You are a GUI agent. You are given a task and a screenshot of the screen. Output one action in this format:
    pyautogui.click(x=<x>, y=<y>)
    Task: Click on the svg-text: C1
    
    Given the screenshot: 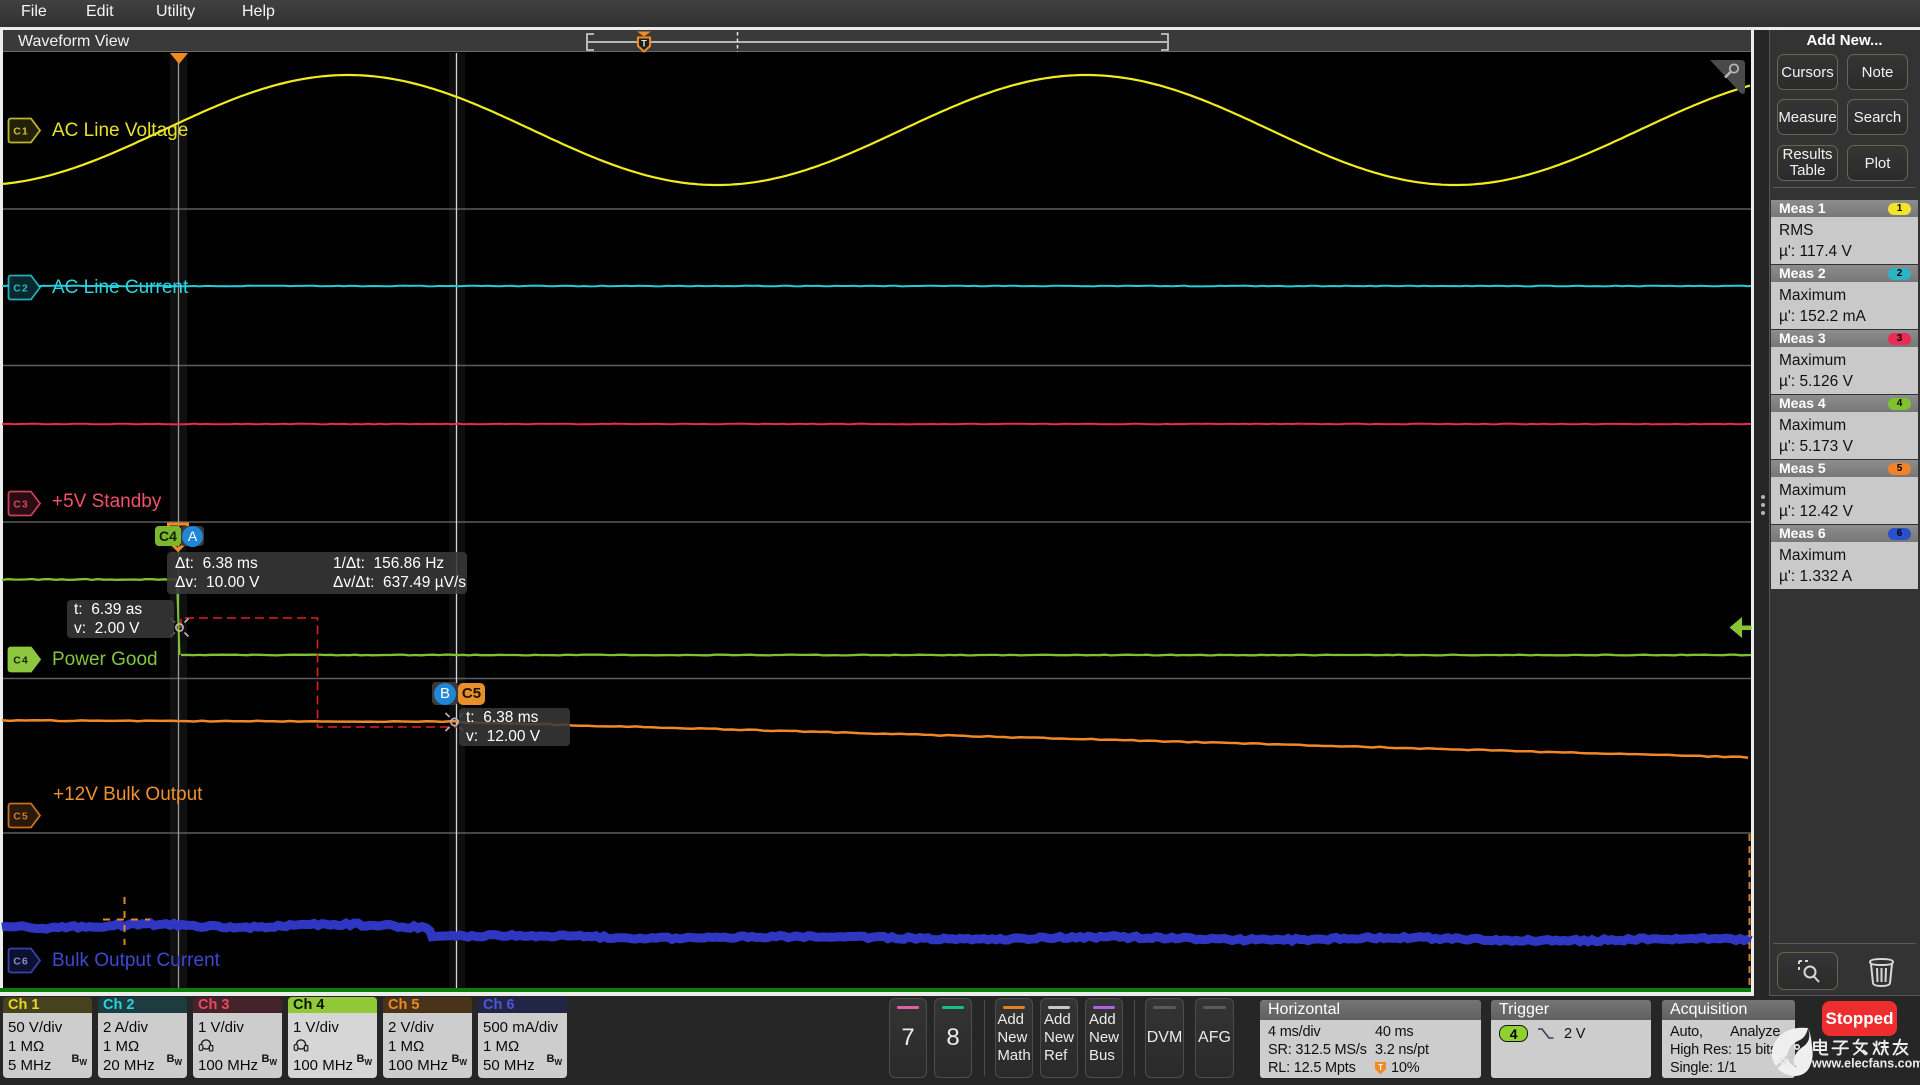 What is the action you would take?
    pyautogui.click(x=20, y=132)
    